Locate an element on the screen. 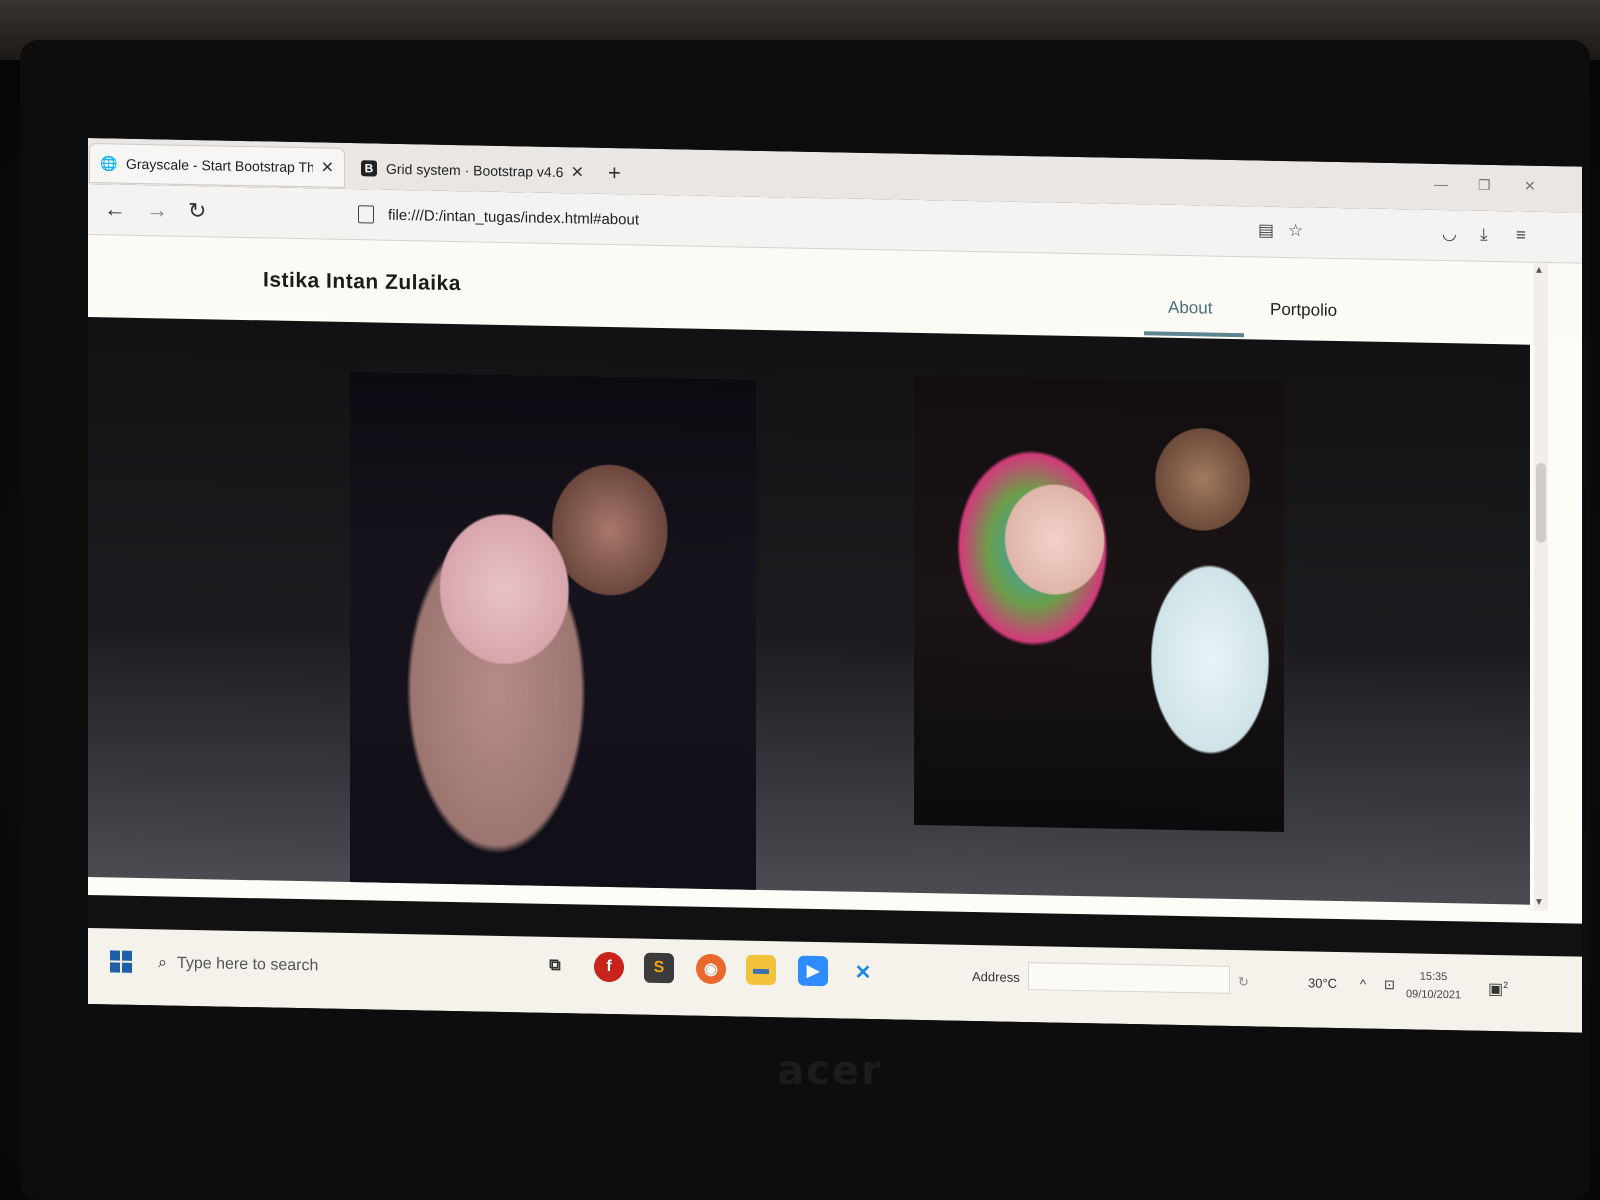 This screenshot has height=1200, width=1600. tab-title: Grid system · Bootstrap v4.6 is located at coordinates (474, 170).